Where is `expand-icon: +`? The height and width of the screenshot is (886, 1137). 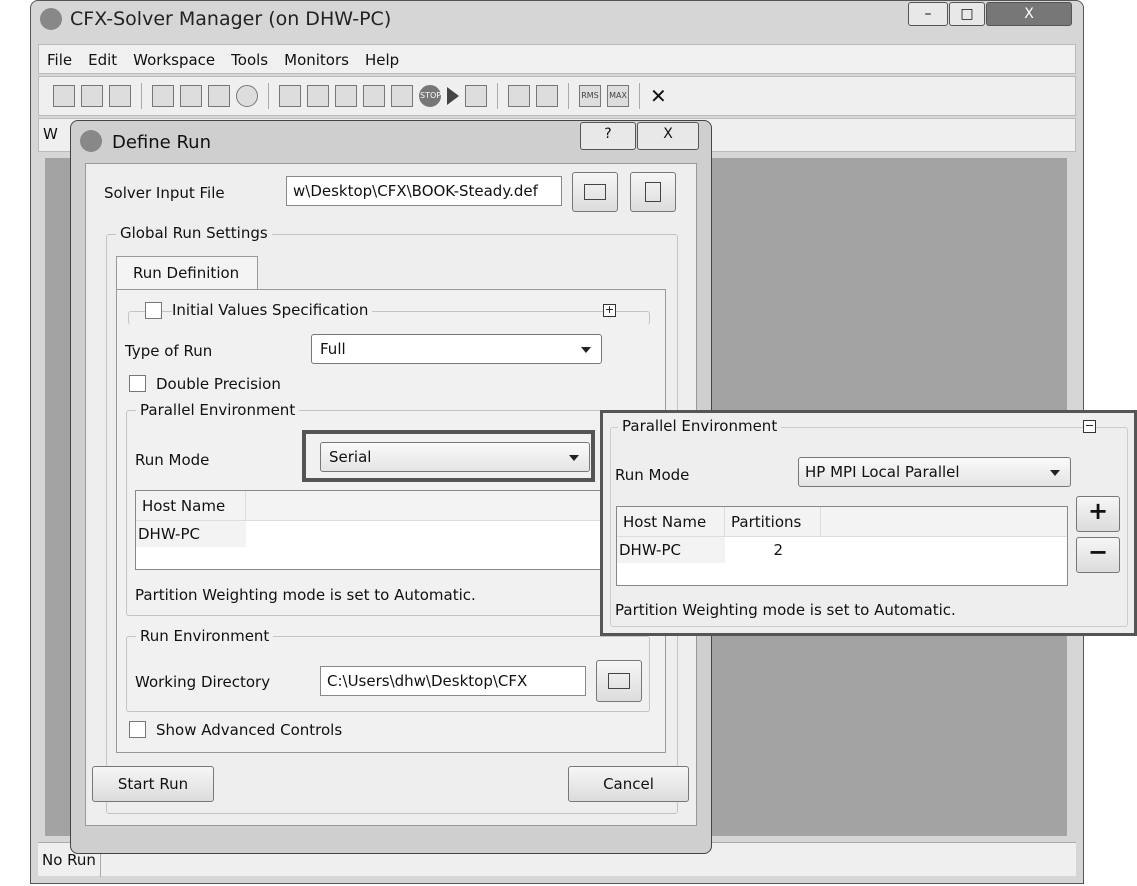
expand-icon: + is located at coordinates (609, 310).